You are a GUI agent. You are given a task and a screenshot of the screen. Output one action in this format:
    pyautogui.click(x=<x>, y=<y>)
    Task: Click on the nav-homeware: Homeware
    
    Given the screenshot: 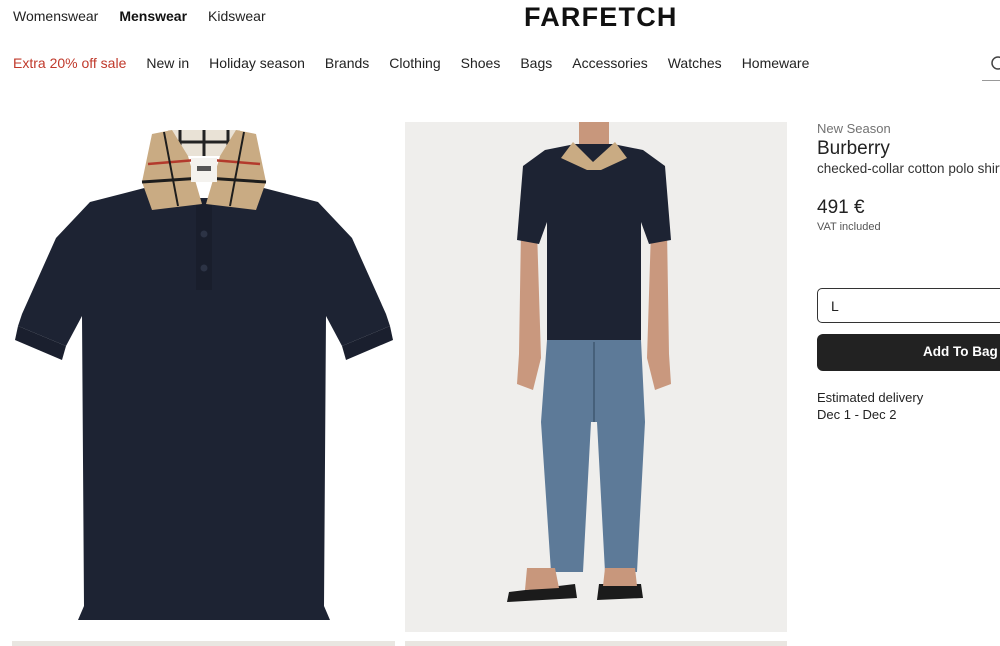 What is the action you would take?
    pyautogui.click(x=776, y=63)
    